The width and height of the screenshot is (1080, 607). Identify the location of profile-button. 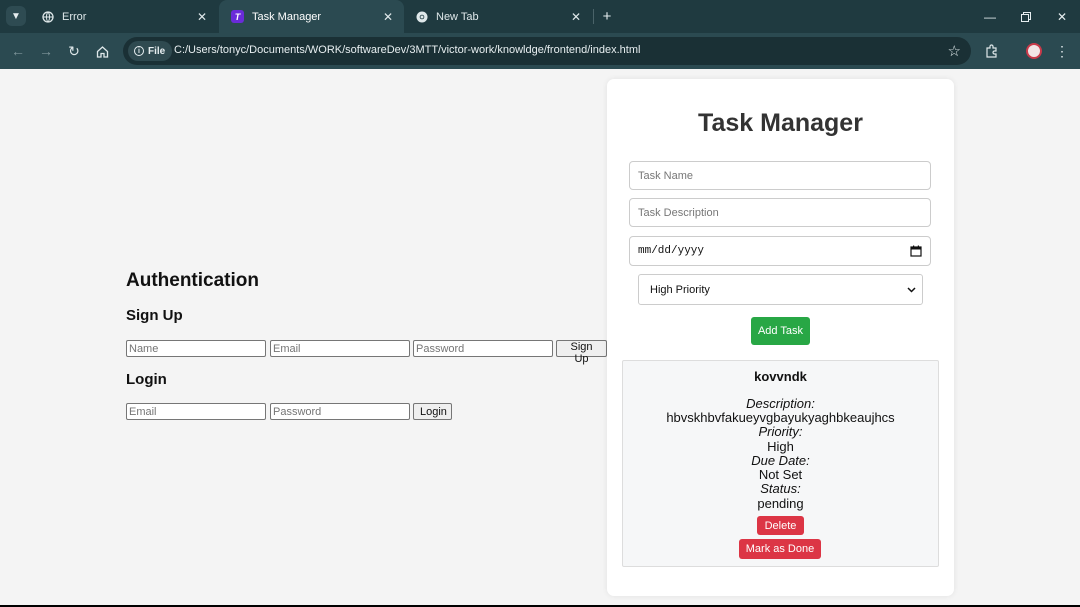
(1034, 51).